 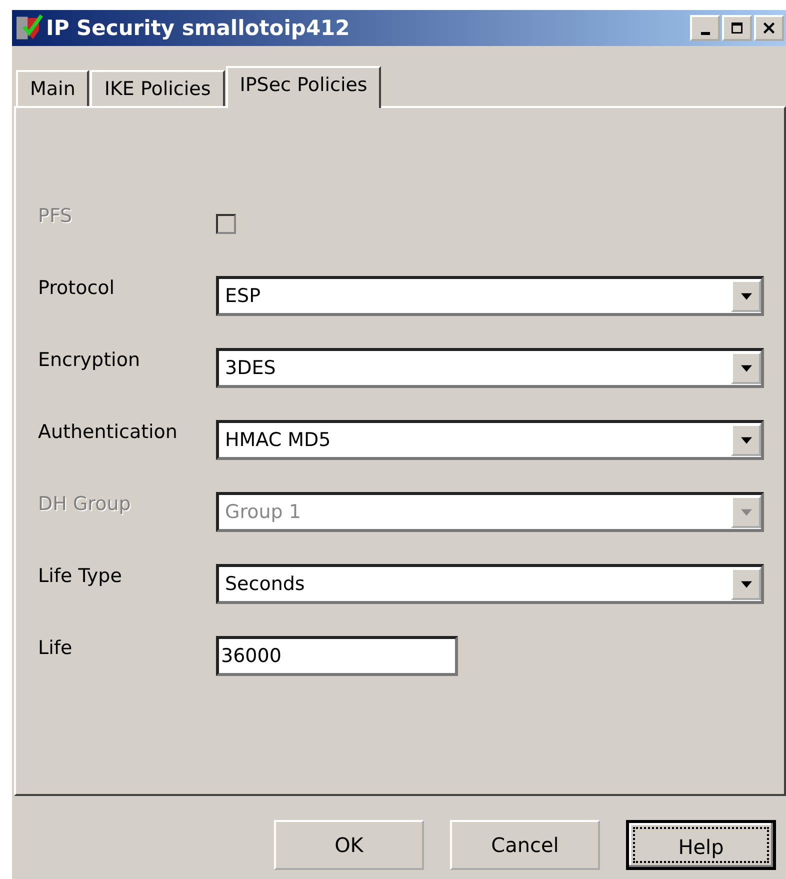 What do you see at coordinates (80, 576) in the screenshot?
I see `field-label: Life Type` at bounding box center [80, 576].